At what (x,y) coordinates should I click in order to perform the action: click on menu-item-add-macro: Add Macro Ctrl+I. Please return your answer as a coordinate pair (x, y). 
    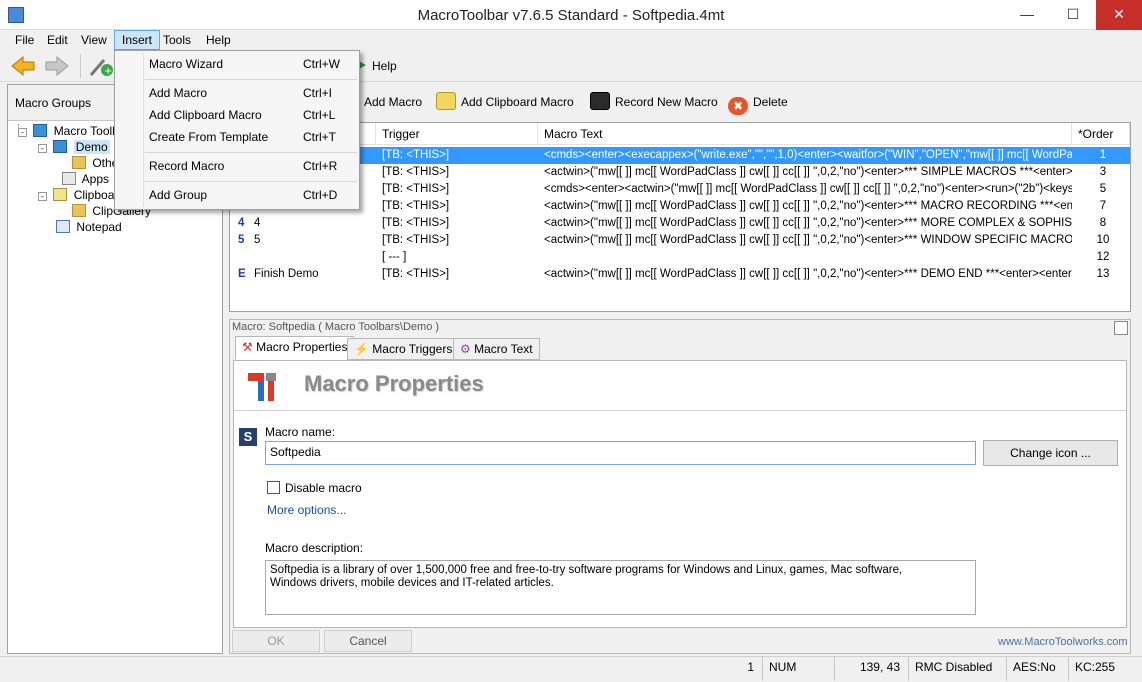
    Looking at the image, I should click on (237, 93).